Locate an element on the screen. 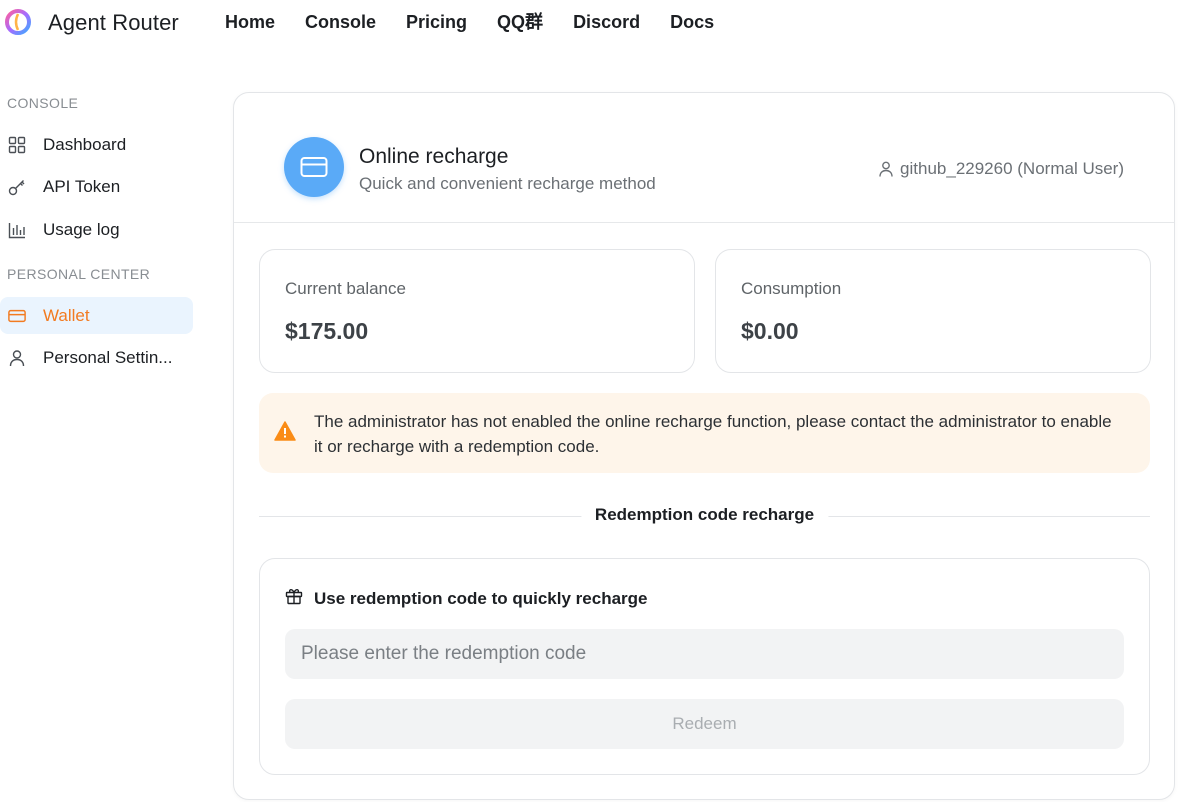 The image size is (1179, 802). credit-card-icon is located at coordinates (314, 167).